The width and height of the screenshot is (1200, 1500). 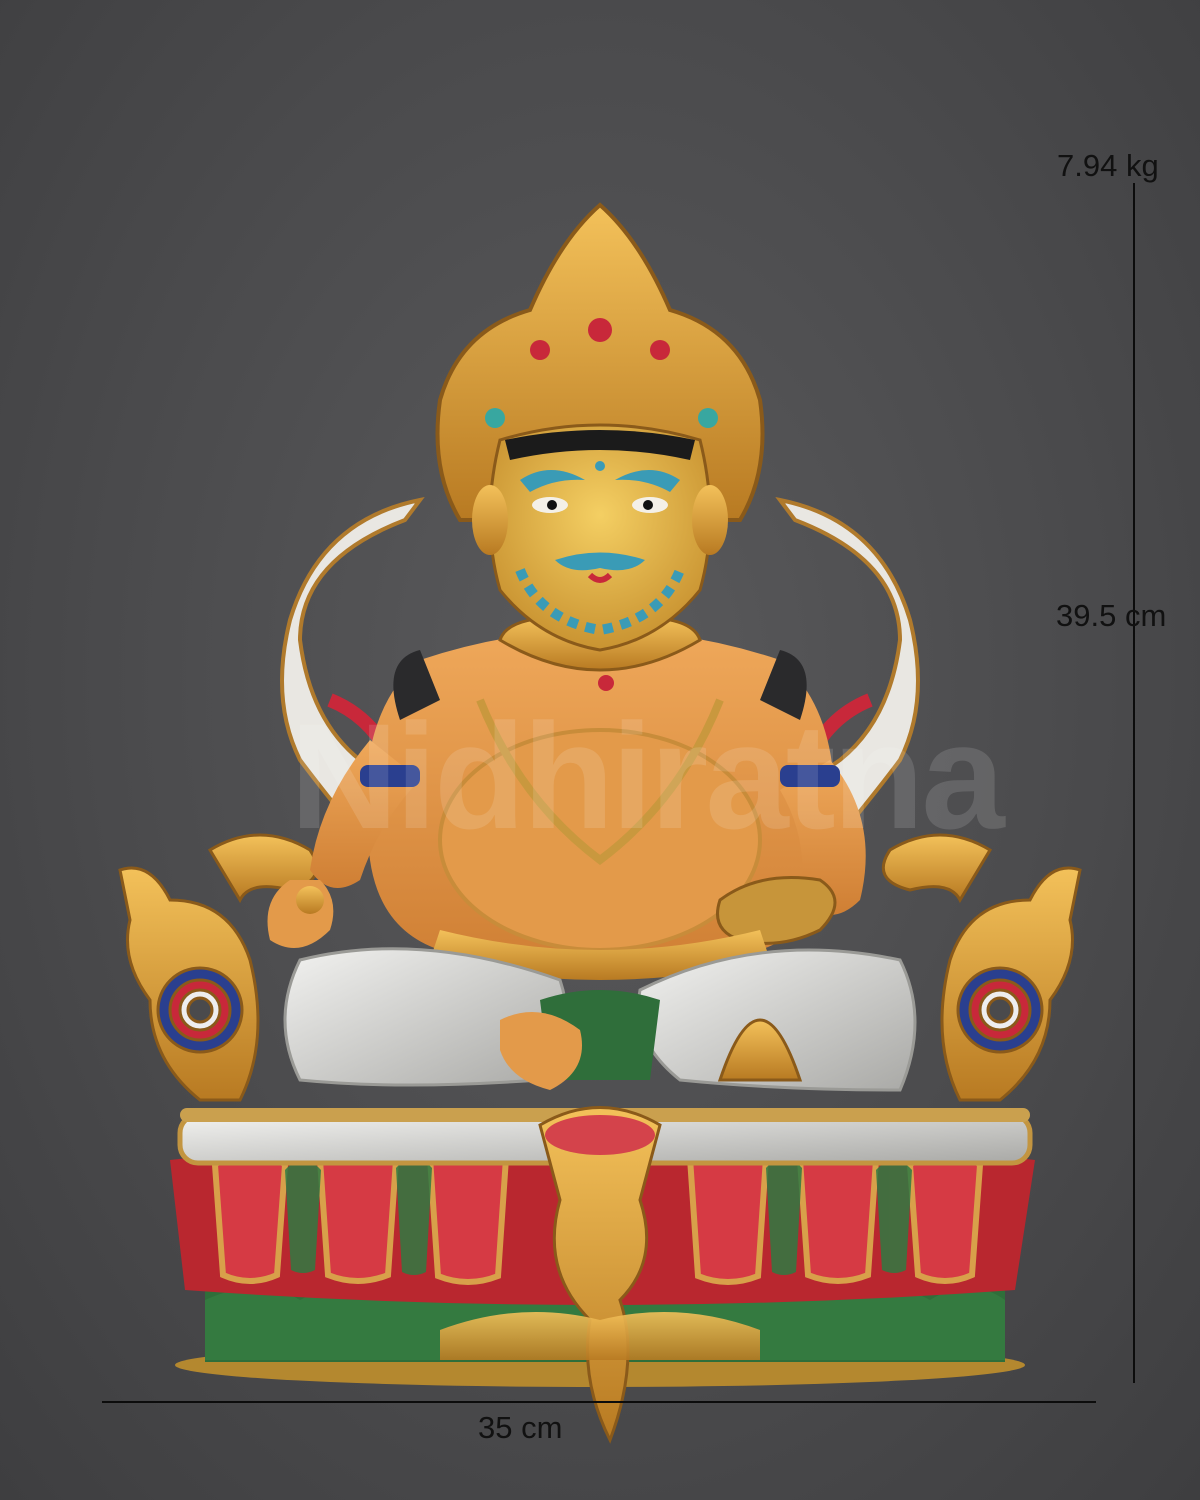 I want to click on height-label: 39.5 cm, so click(x=1111, y=615).